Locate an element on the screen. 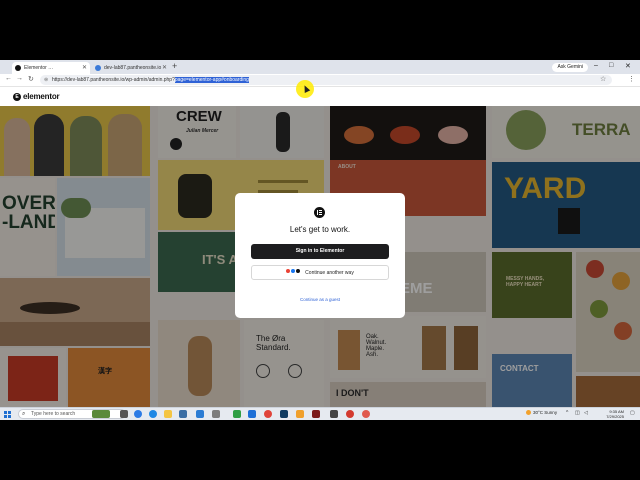  sign-in-button: Sign in to Elementor is located at coordinates (320, 251).